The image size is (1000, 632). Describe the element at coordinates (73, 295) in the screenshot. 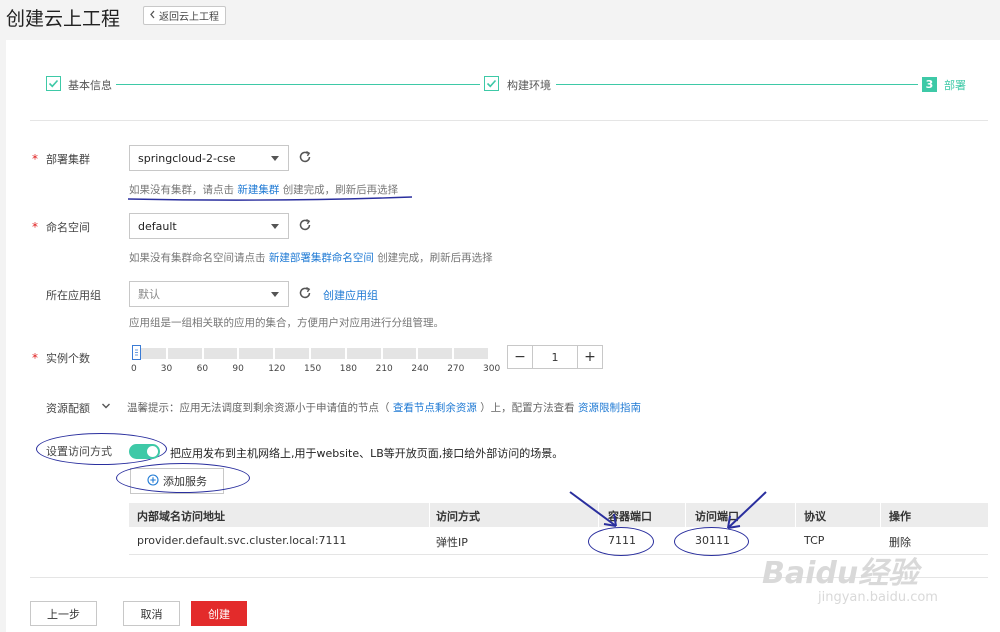

I see `app-group-label: 所在应用组` at that location.